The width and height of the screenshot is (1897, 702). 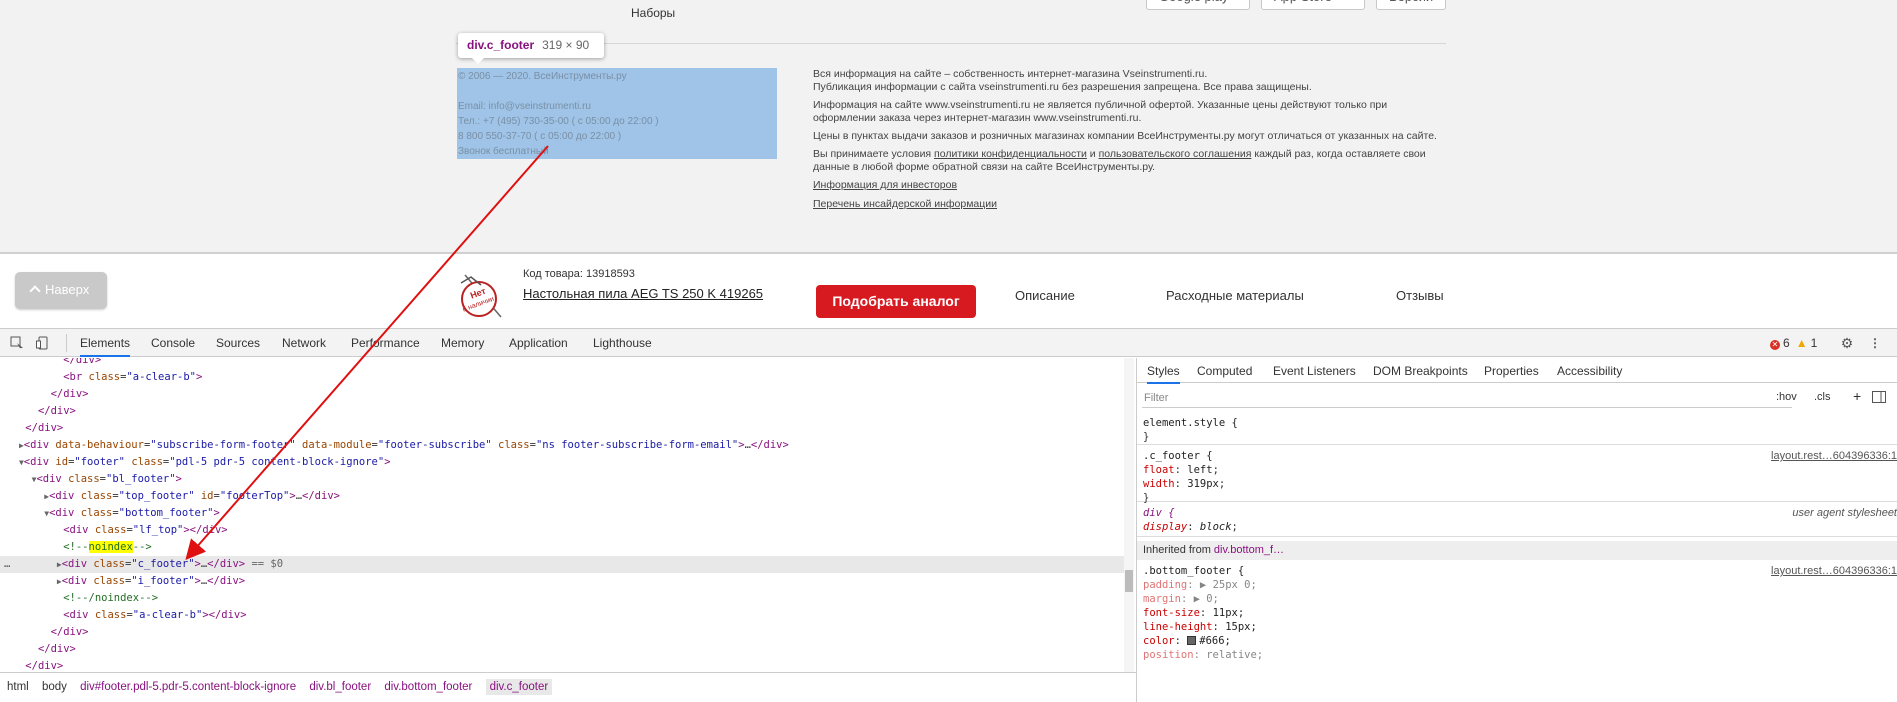 I want to click on class-toggle: .cls, so click(x=1822, y=397).